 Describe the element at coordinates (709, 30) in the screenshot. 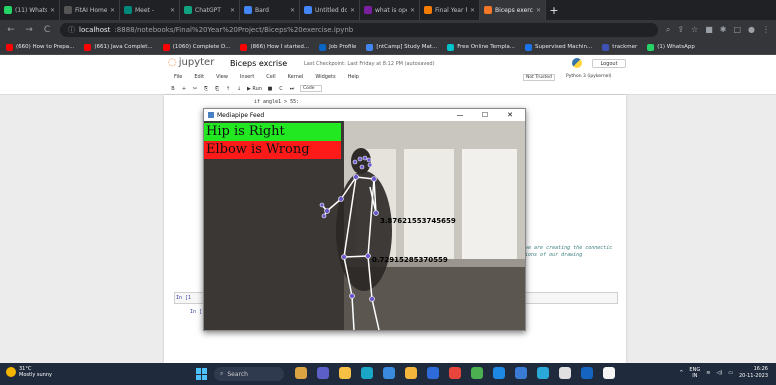

I see `extension-icon: ■` at that location.